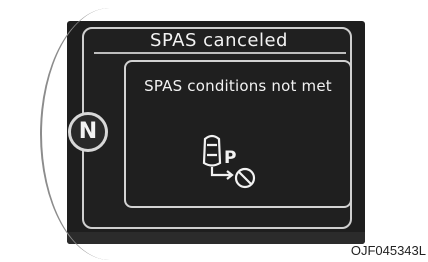 This screenshot has height=262, width=428. I want to click on figure-code: OJF045343L, so click(388, 250).